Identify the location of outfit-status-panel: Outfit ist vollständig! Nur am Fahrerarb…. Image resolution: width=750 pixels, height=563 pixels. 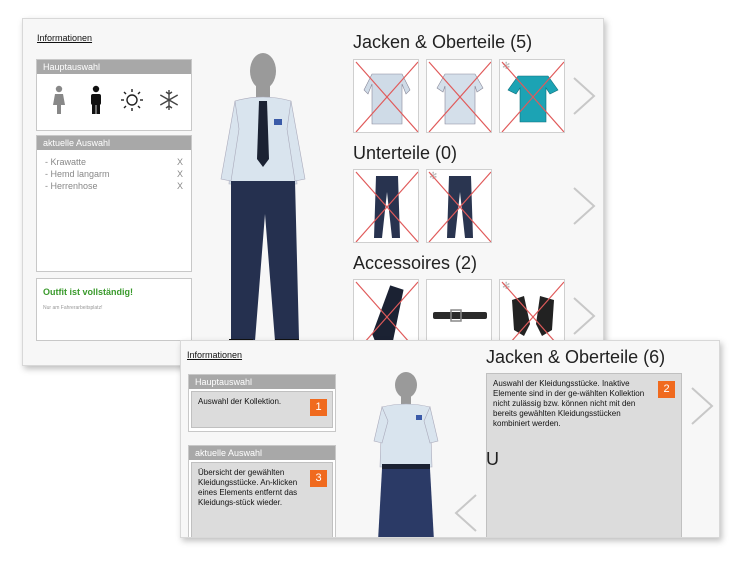
(114, 309).